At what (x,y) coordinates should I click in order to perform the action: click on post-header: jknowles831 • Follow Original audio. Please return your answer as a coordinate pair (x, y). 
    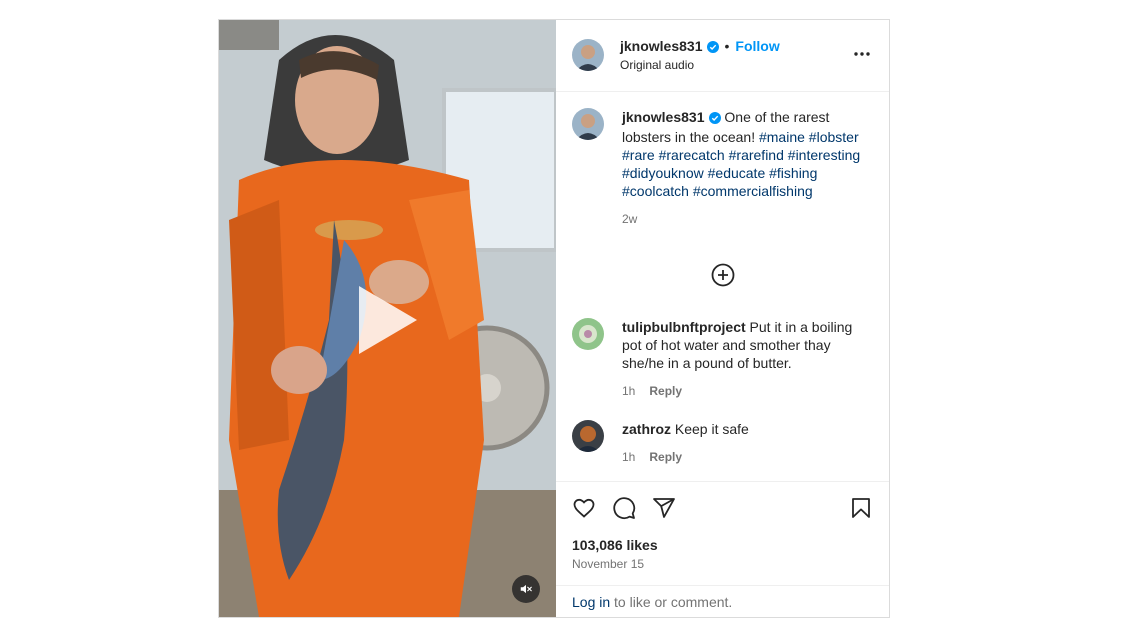
    Looking at the image, I should click on (722, 56).